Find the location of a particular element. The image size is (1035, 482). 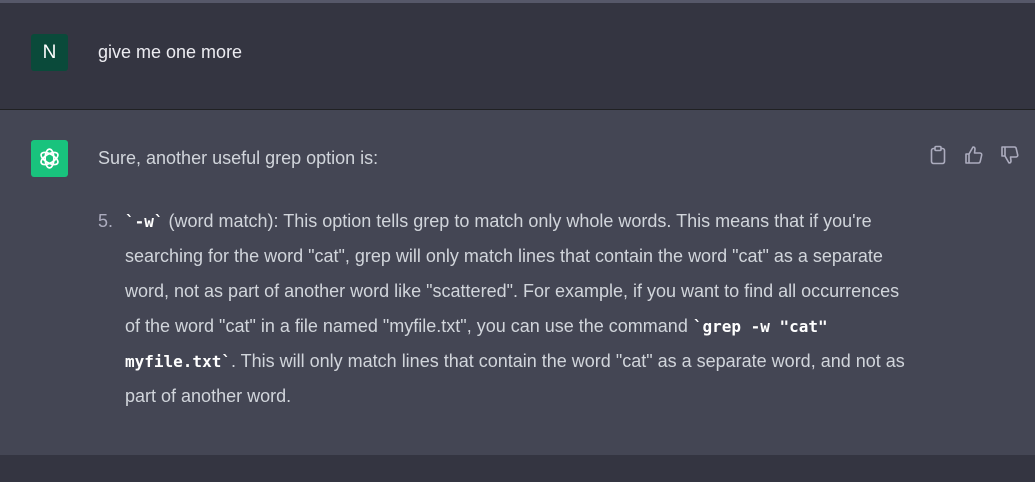

assistant-intro-text: Sure, another useful grep option is: is located at coordinates (238, 158).